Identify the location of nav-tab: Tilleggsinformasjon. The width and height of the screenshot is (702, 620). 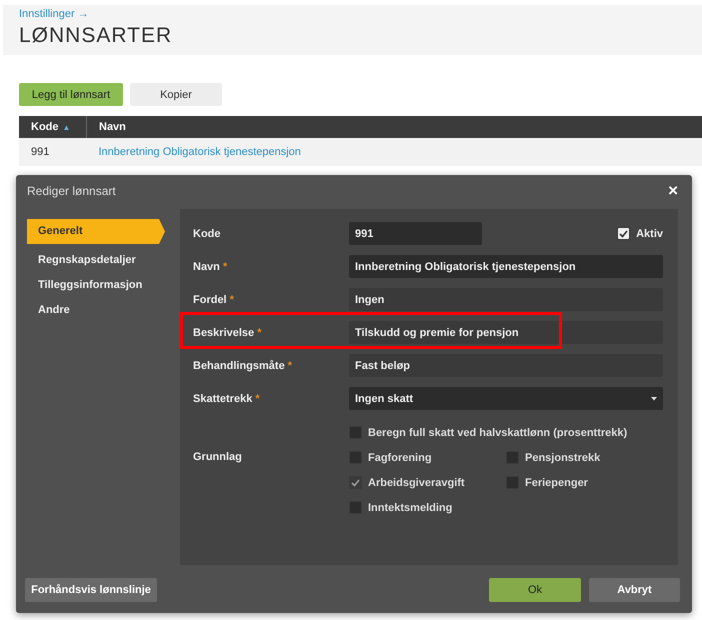
(90, 285).